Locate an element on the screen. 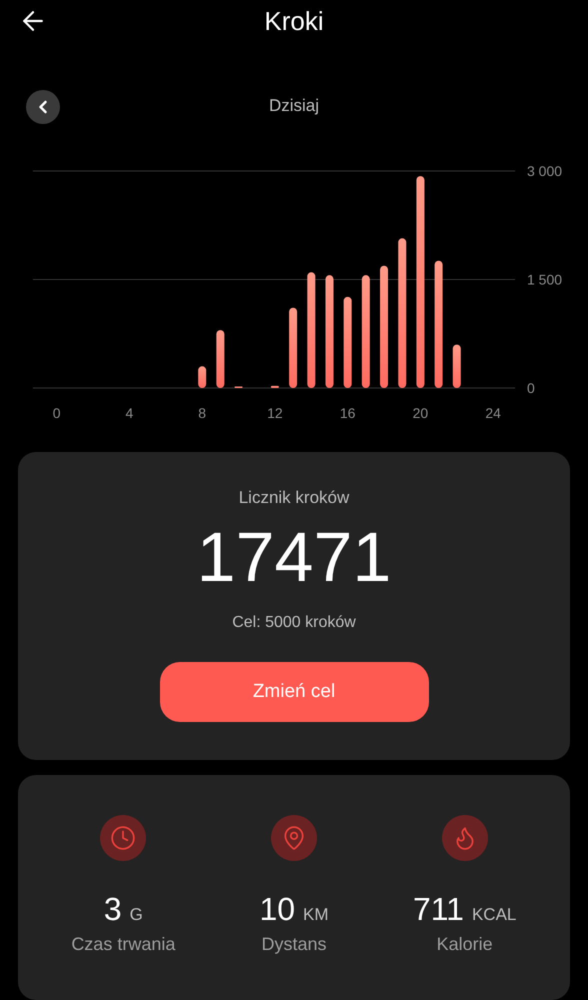 This screenshot has height=1000, width=588. x-tick-label: 0 is located at coordinates (56, 412).